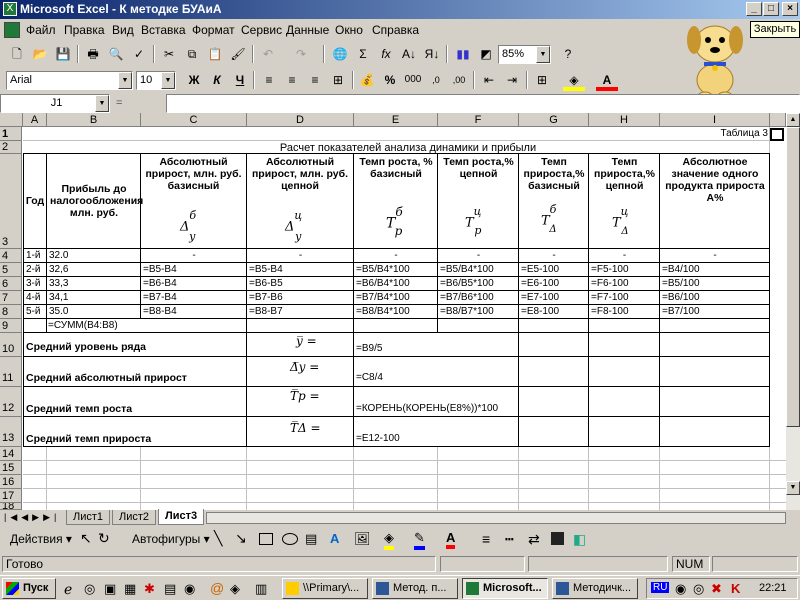  Describe the element at coordinates (194, 312) in the screenshot. I see `table-cell: =B8-B4` at that location.